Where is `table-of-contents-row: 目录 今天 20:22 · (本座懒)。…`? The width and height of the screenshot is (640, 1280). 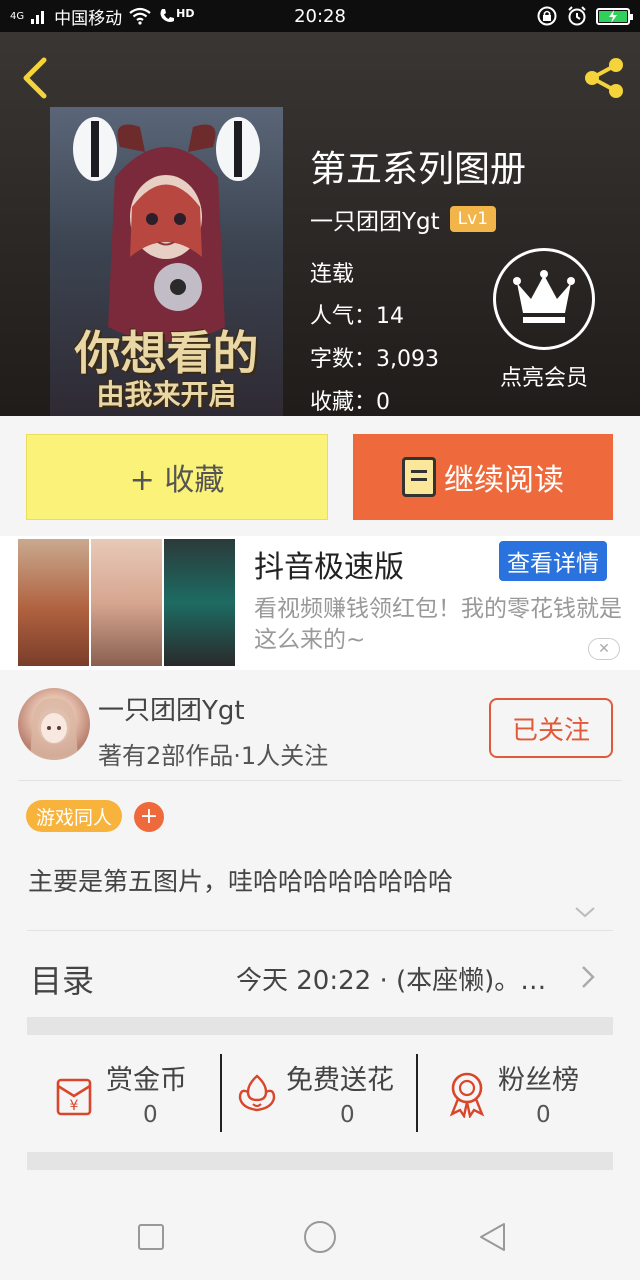 table-of-contents-row: 目录 今天 20:22 · (本座懒)。… is located at coordinates (320, 976).